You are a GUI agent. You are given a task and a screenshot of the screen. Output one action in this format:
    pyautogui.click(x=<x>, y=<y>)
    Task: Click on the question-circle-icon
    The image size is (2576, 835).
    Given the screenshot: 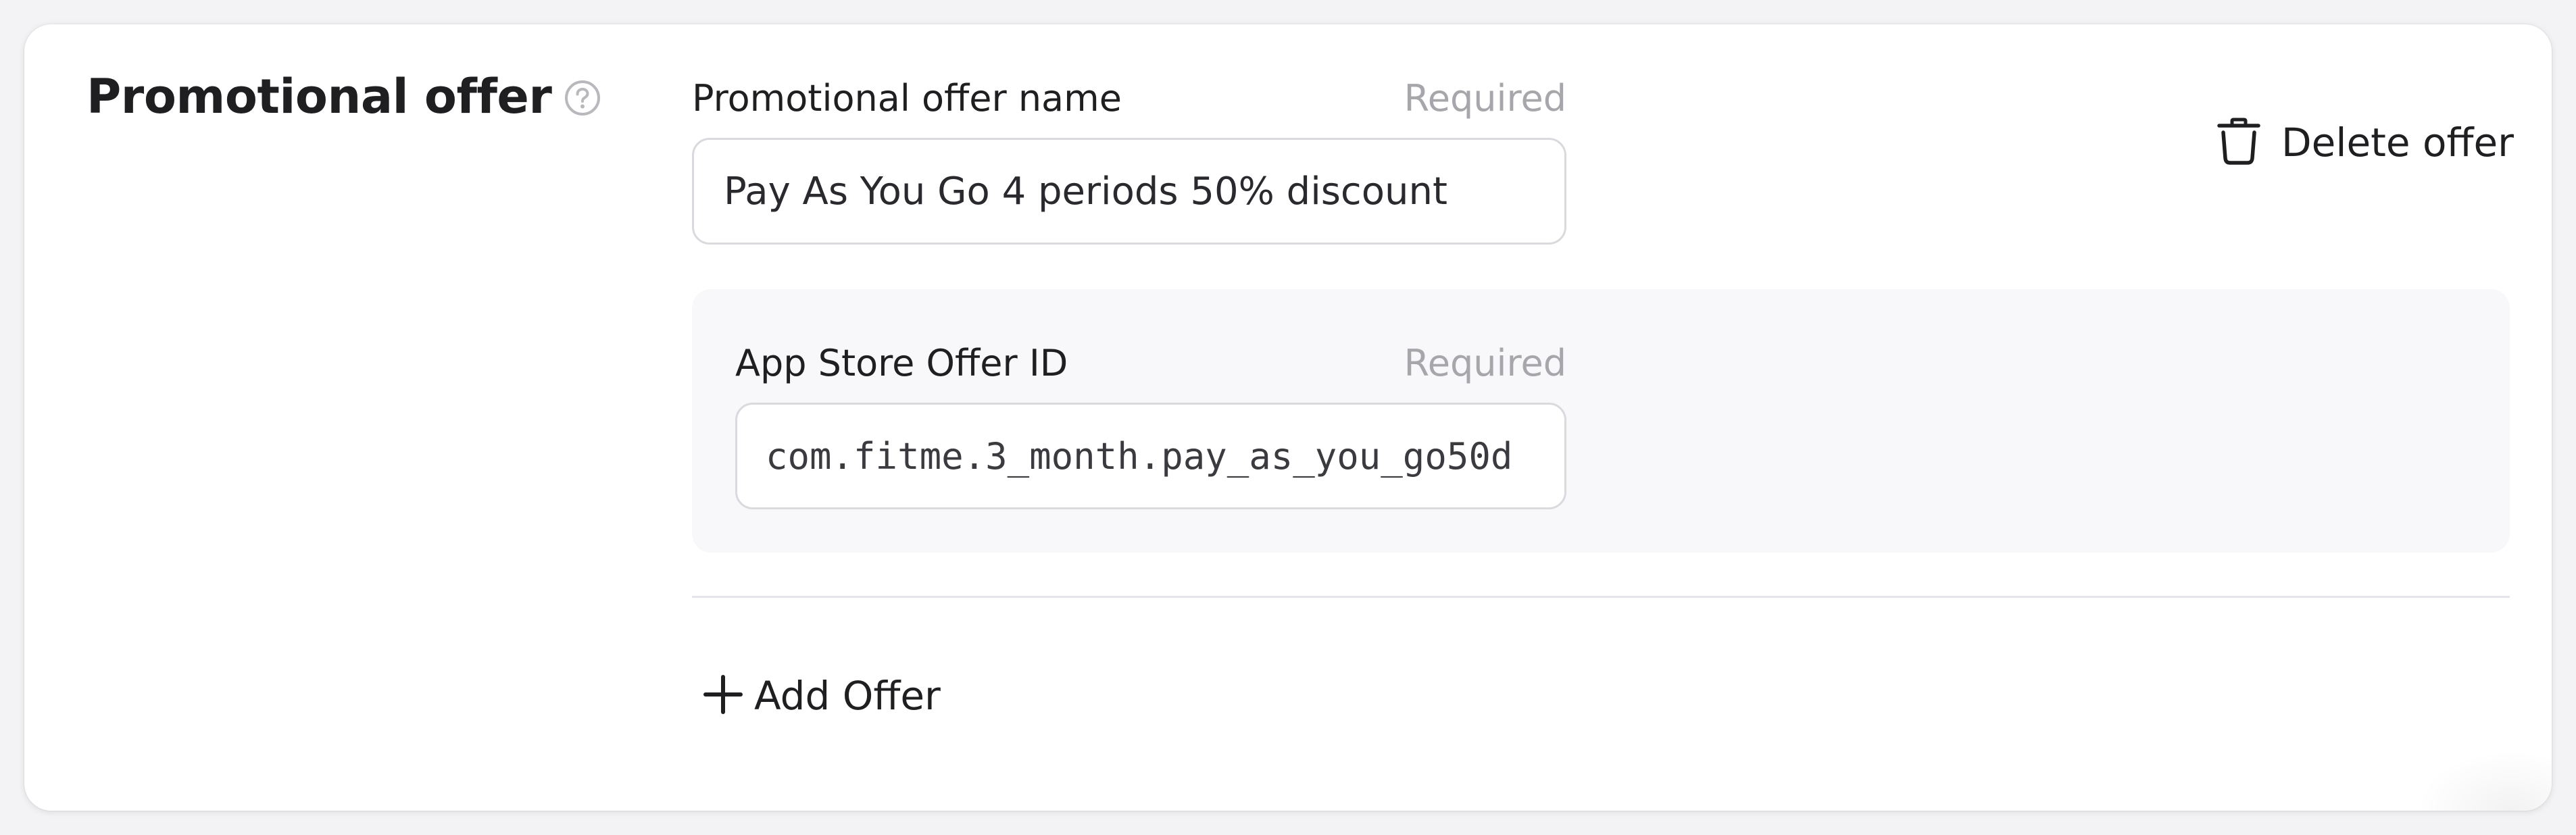 What is the action you would take?
    pyautogui.click(x=583, y=98)
    